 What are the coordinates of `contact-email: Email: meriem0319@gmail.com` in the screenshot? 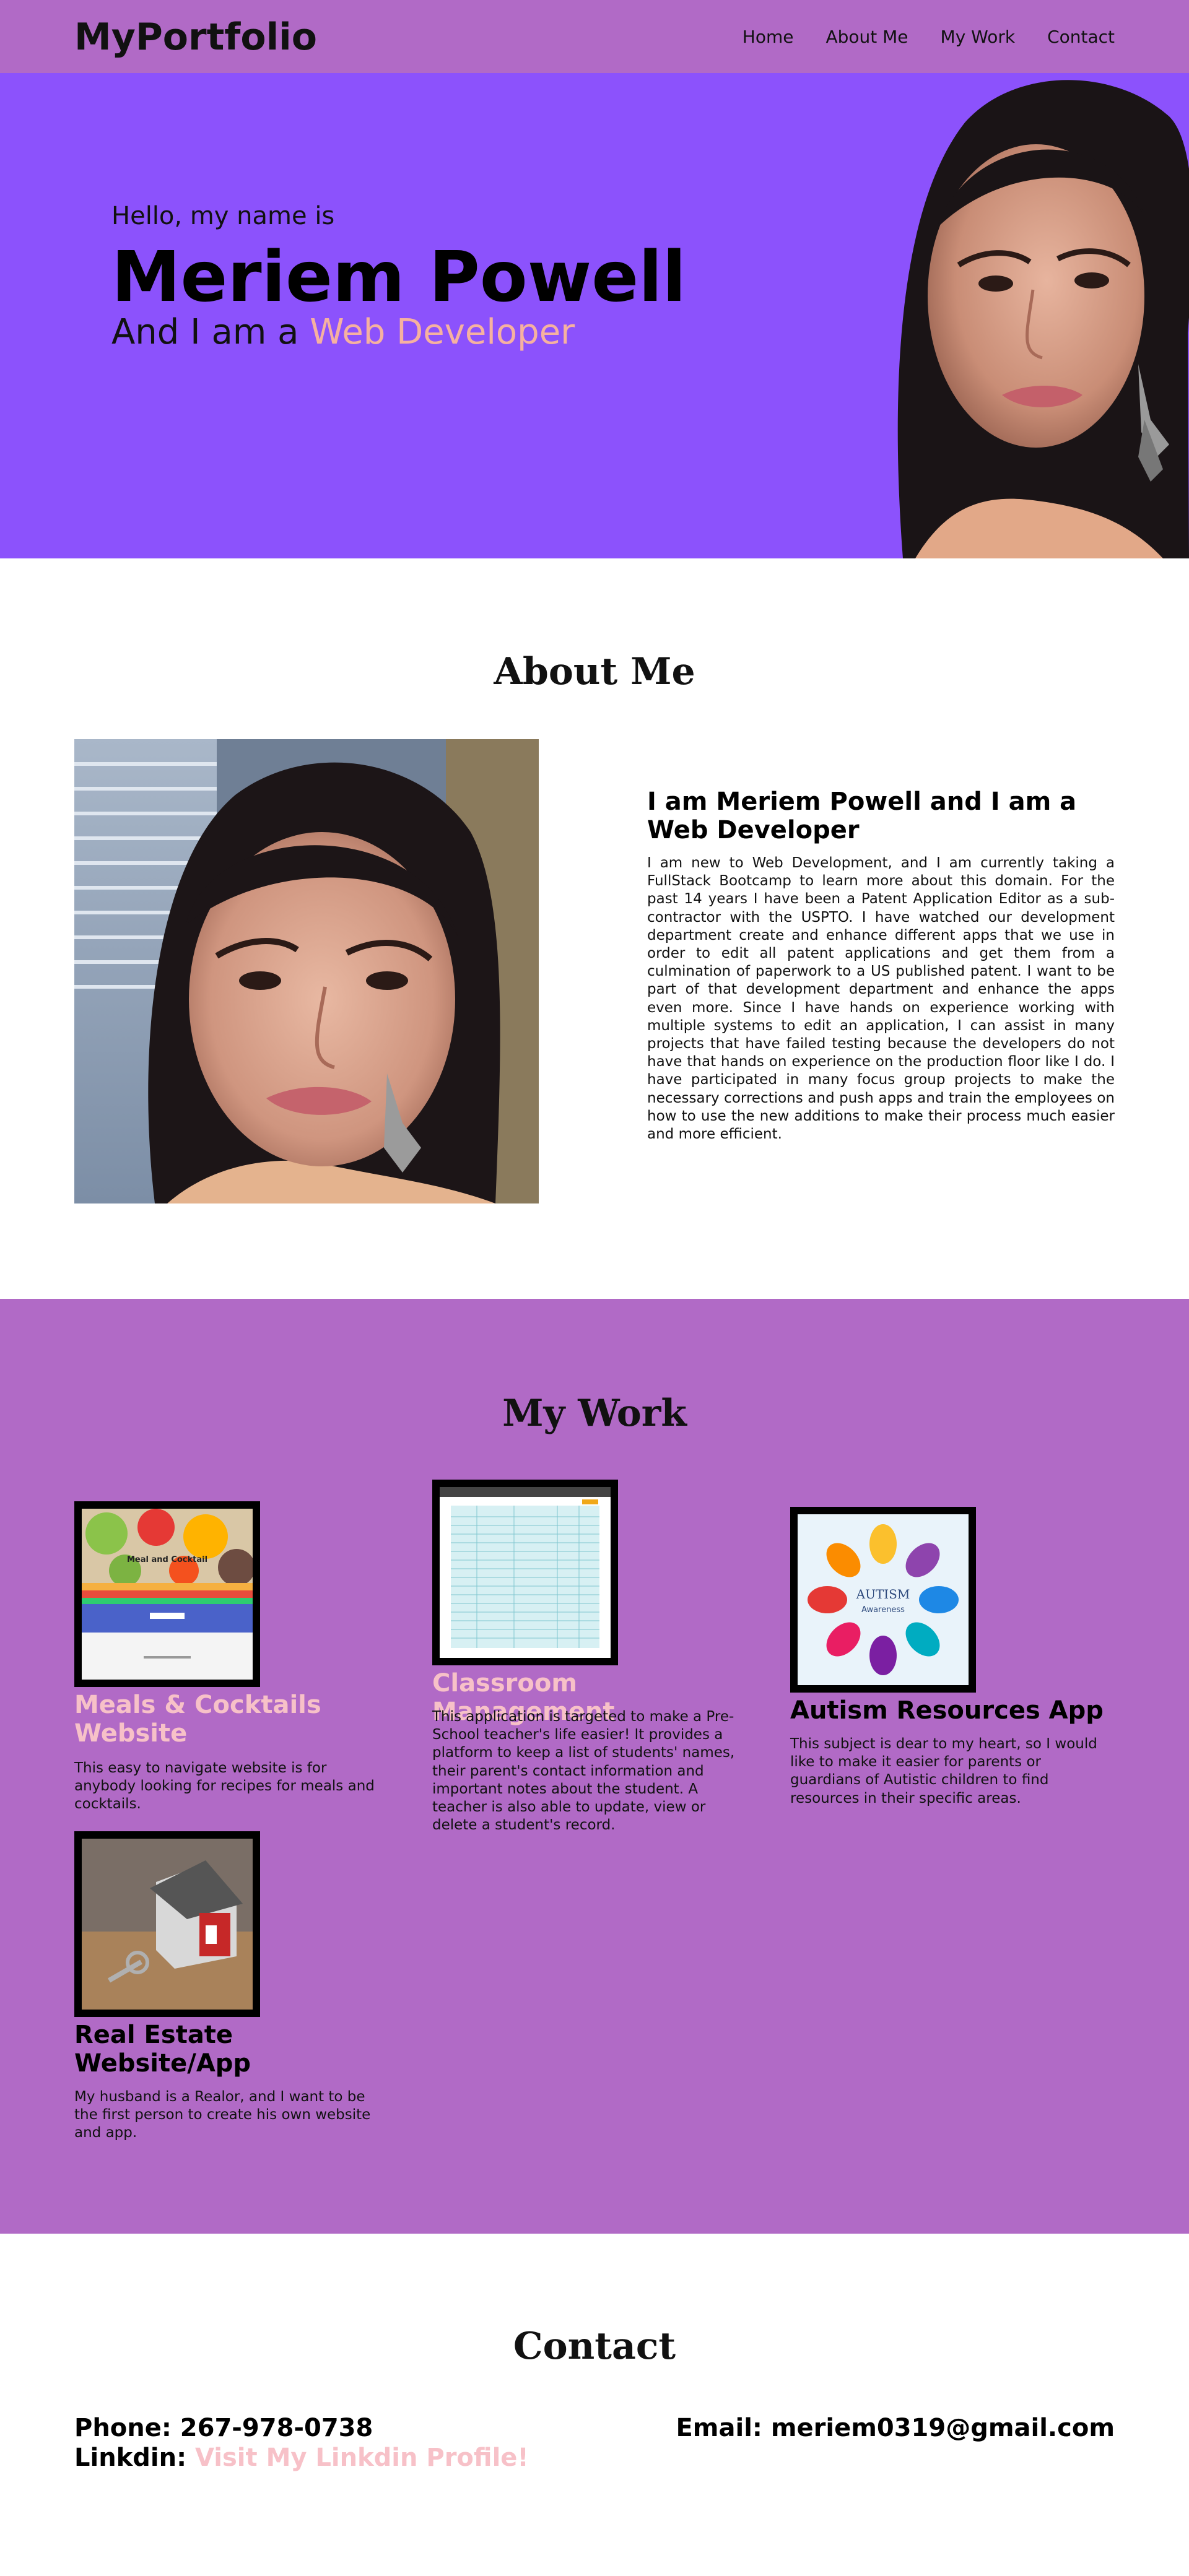 It's located at (895, 2428).